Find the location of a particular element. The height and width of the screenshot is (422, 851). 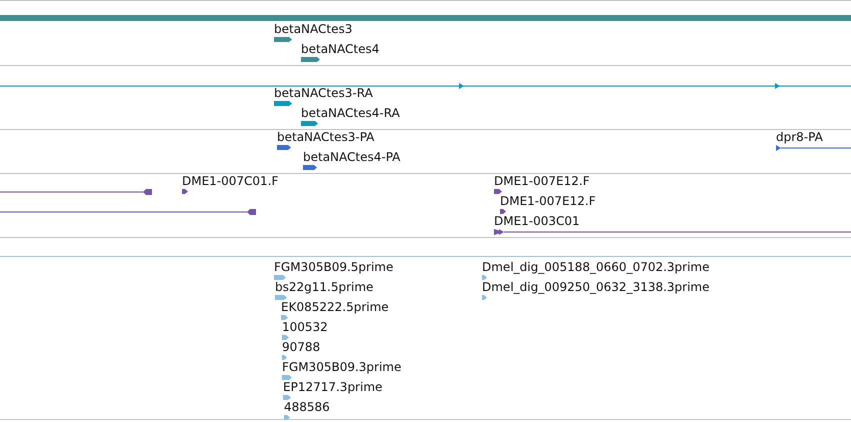

feature-label: betaNACtes4-PA is located at coordinates (351, 157).